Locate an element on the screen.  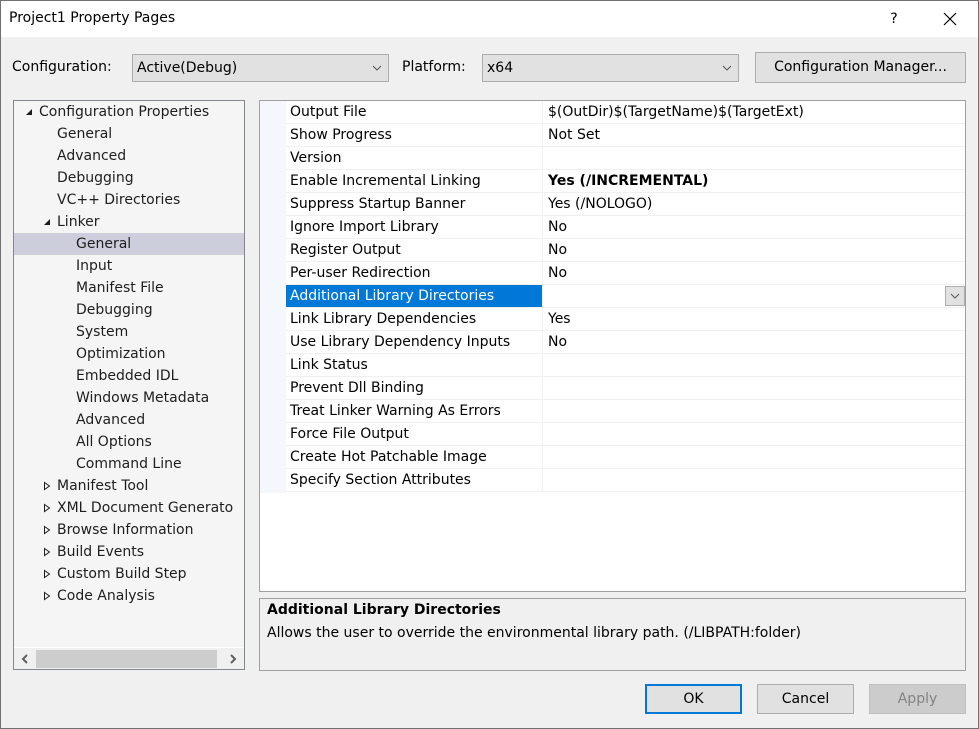
property-name: Create Hot Patchable Image is located at coordinates (414, 457).